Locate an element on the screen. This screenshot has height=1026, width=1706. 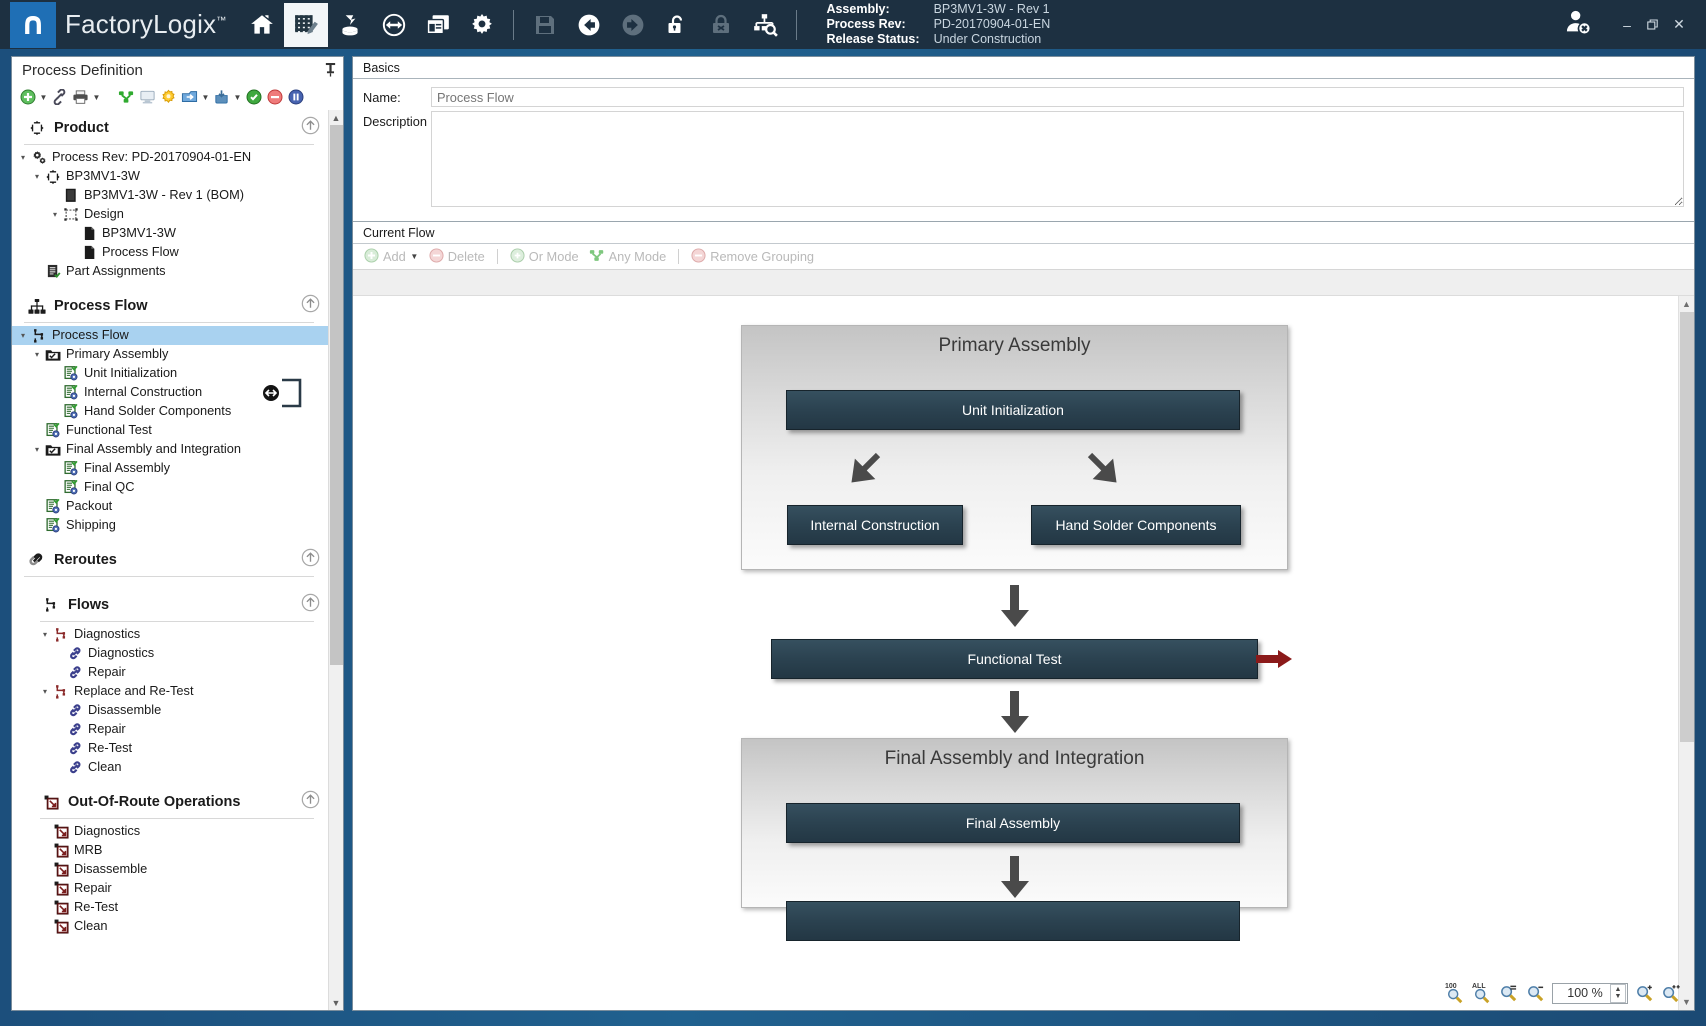
forward-icon is located at coordinates (633, 25).